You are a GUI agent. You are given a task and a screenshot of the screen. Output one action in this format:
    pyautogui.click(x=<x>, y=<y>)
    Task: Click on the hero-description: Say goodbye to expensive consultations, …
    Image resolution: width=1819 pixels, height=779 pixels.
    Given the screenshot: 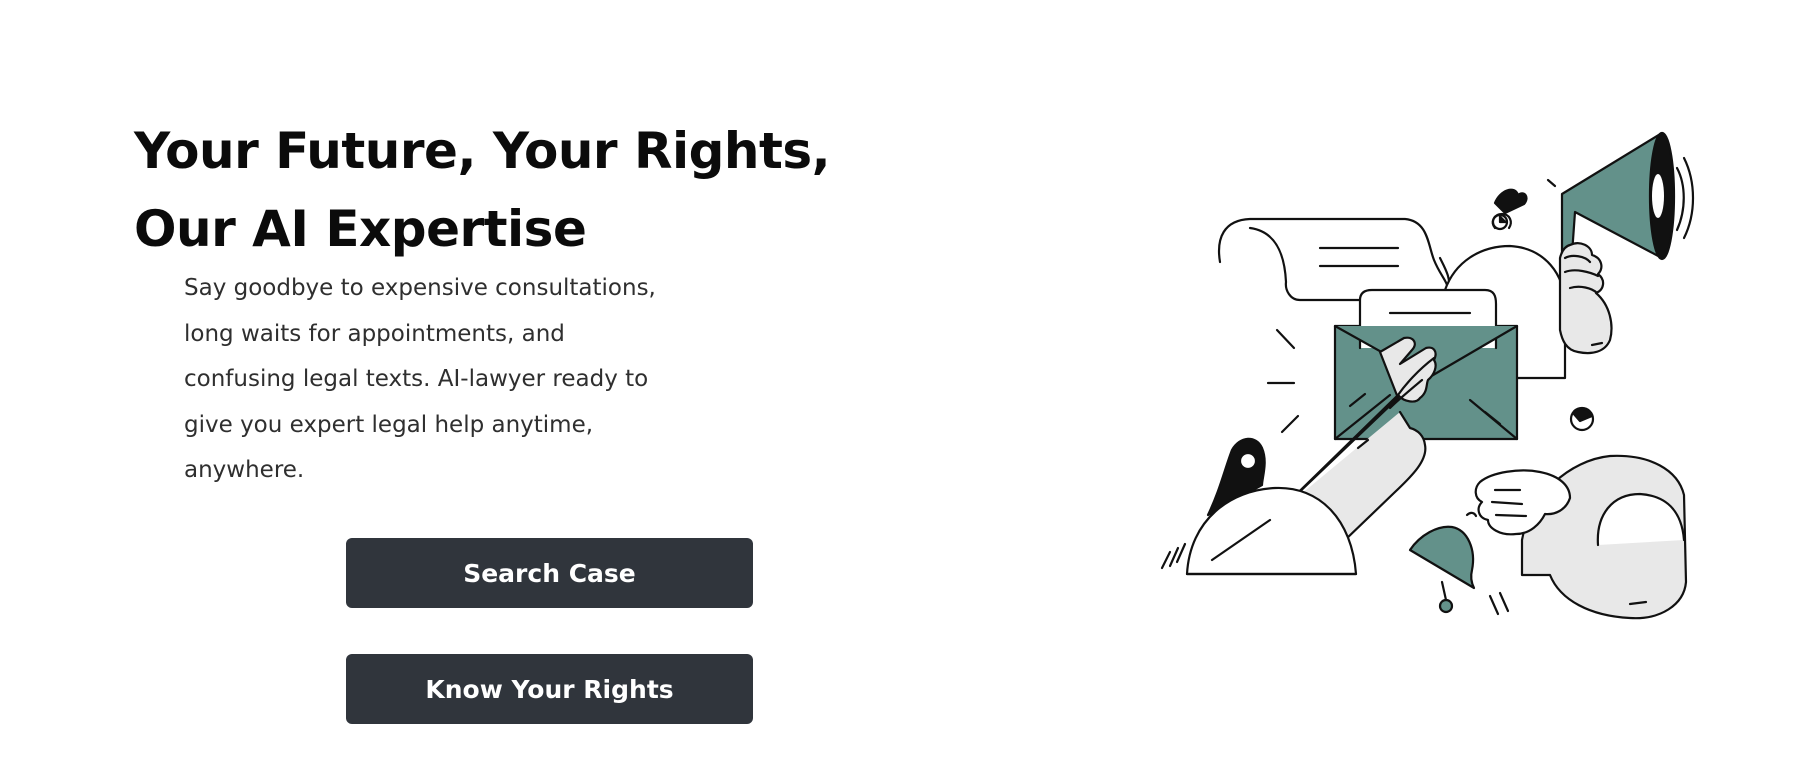 What is the action you would take?
    pyautogui.click(x=464, y=380)
    